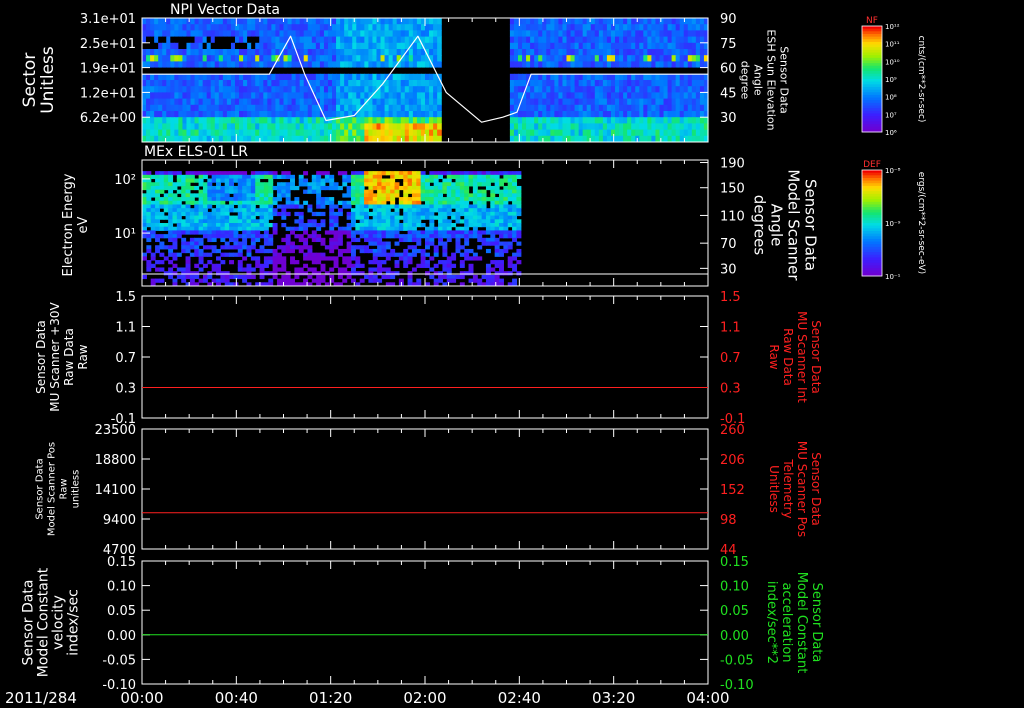 This screenshot has width=1024, height=708. What do you see at coordinates (613, 698) in the screenshot?
I see `x-tick-label: 03:20` at bounding box center [613, 698].